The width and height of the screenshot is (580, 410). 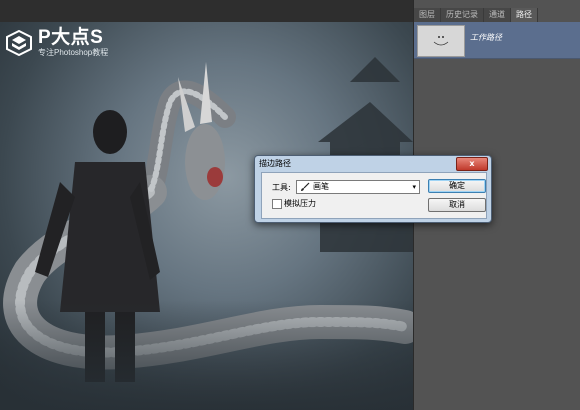 What do you see at coordinates (462, 15) in the screenshot?
I see `tab-history: 历史记录` at bounding box center [462, 15].